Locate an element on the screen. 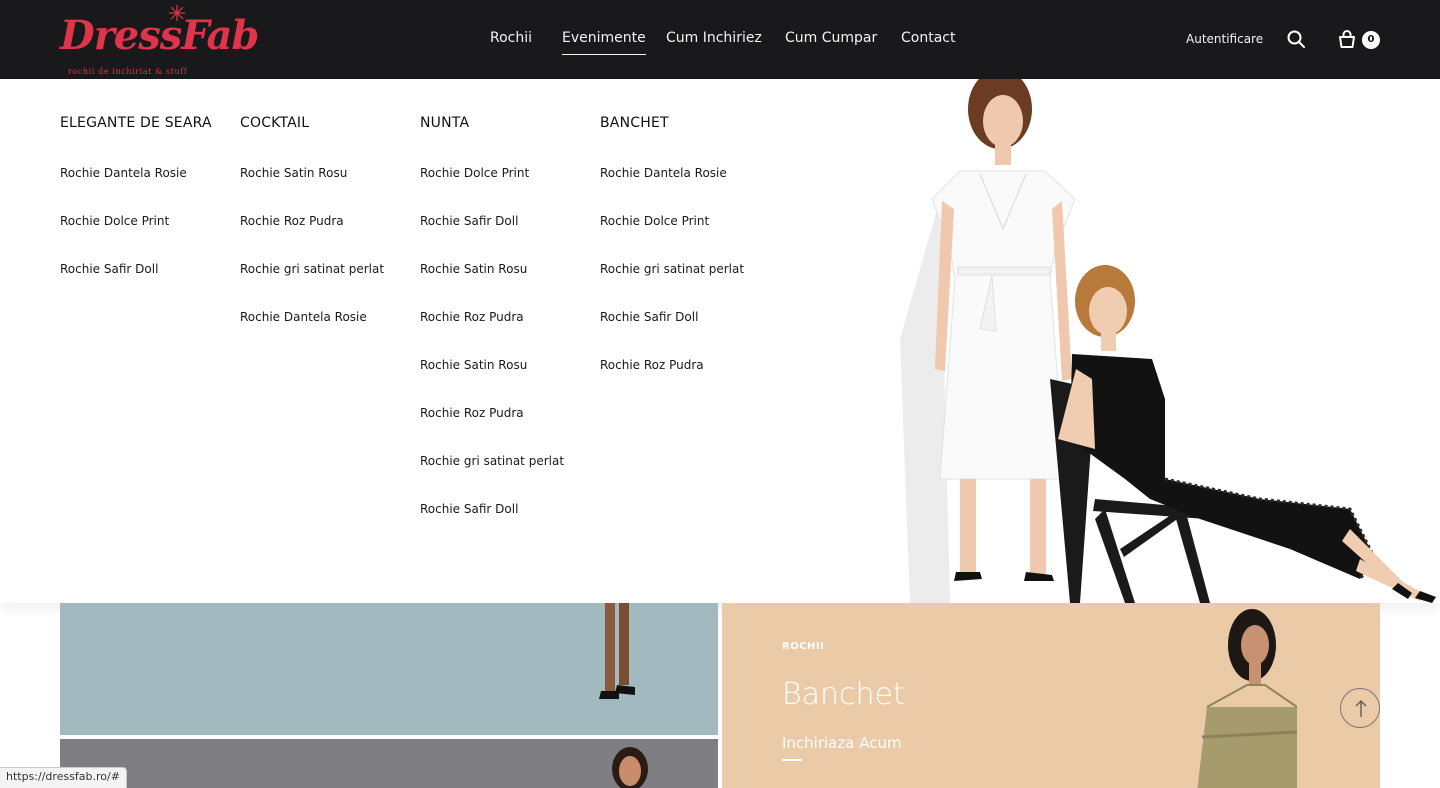 Image resolution: width=1440 pixels, height=788 pixels. nav-item-cum-inchiriez: Cum Inchiriez is located at coordinates (714, 38).